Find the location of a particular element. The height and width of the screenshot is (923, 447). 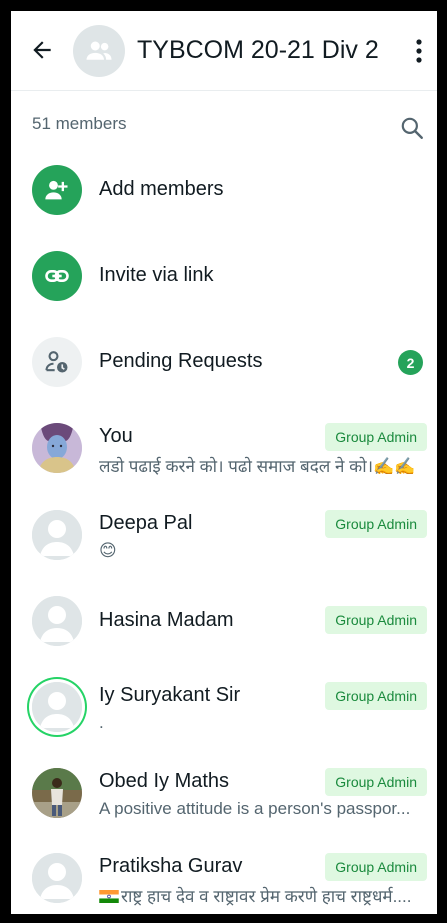

member-name: Hasina Madam is located at coordinates (166, 620).